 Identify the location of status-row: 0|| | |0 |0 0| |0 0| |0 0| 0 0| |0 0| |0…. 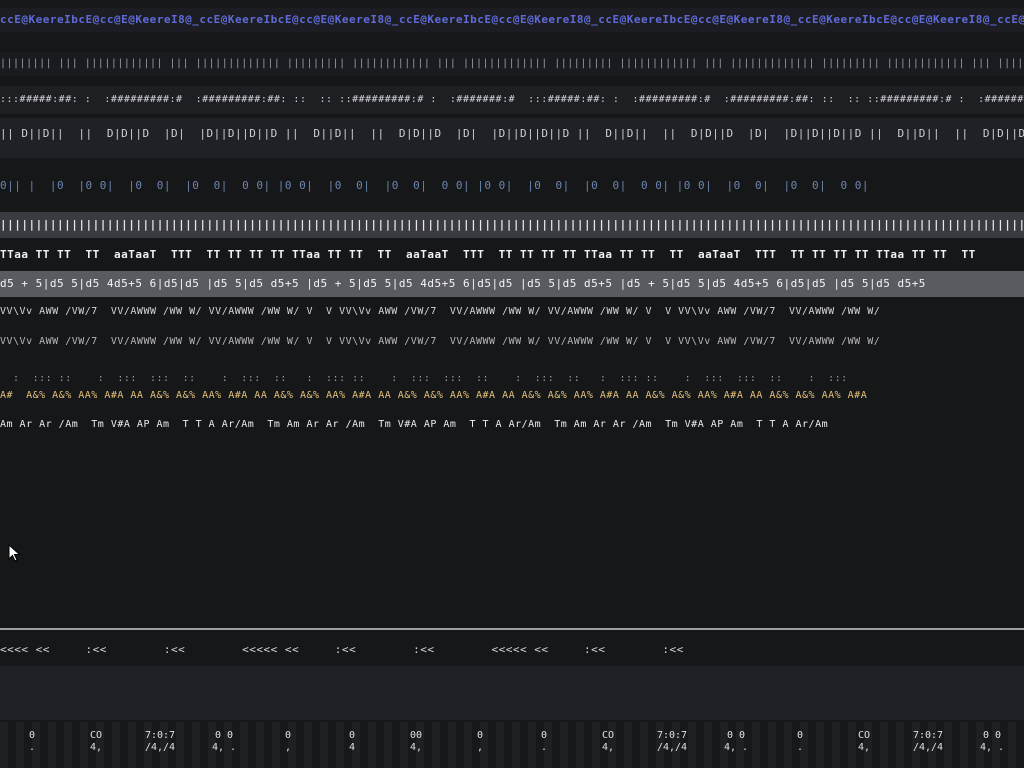
(434, 185).